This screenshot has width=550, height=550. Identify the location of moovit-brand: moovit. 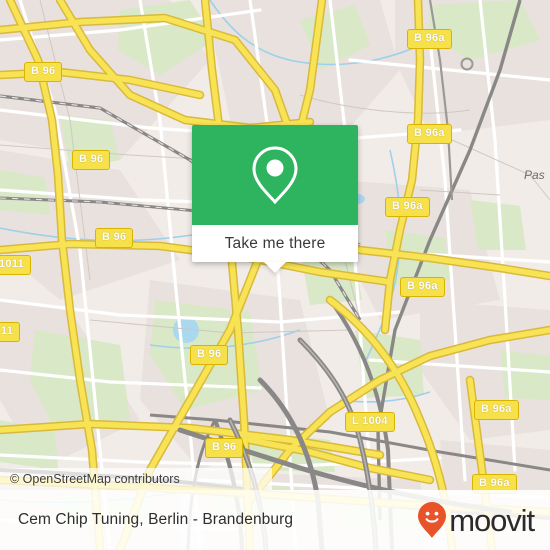
(476, 520).